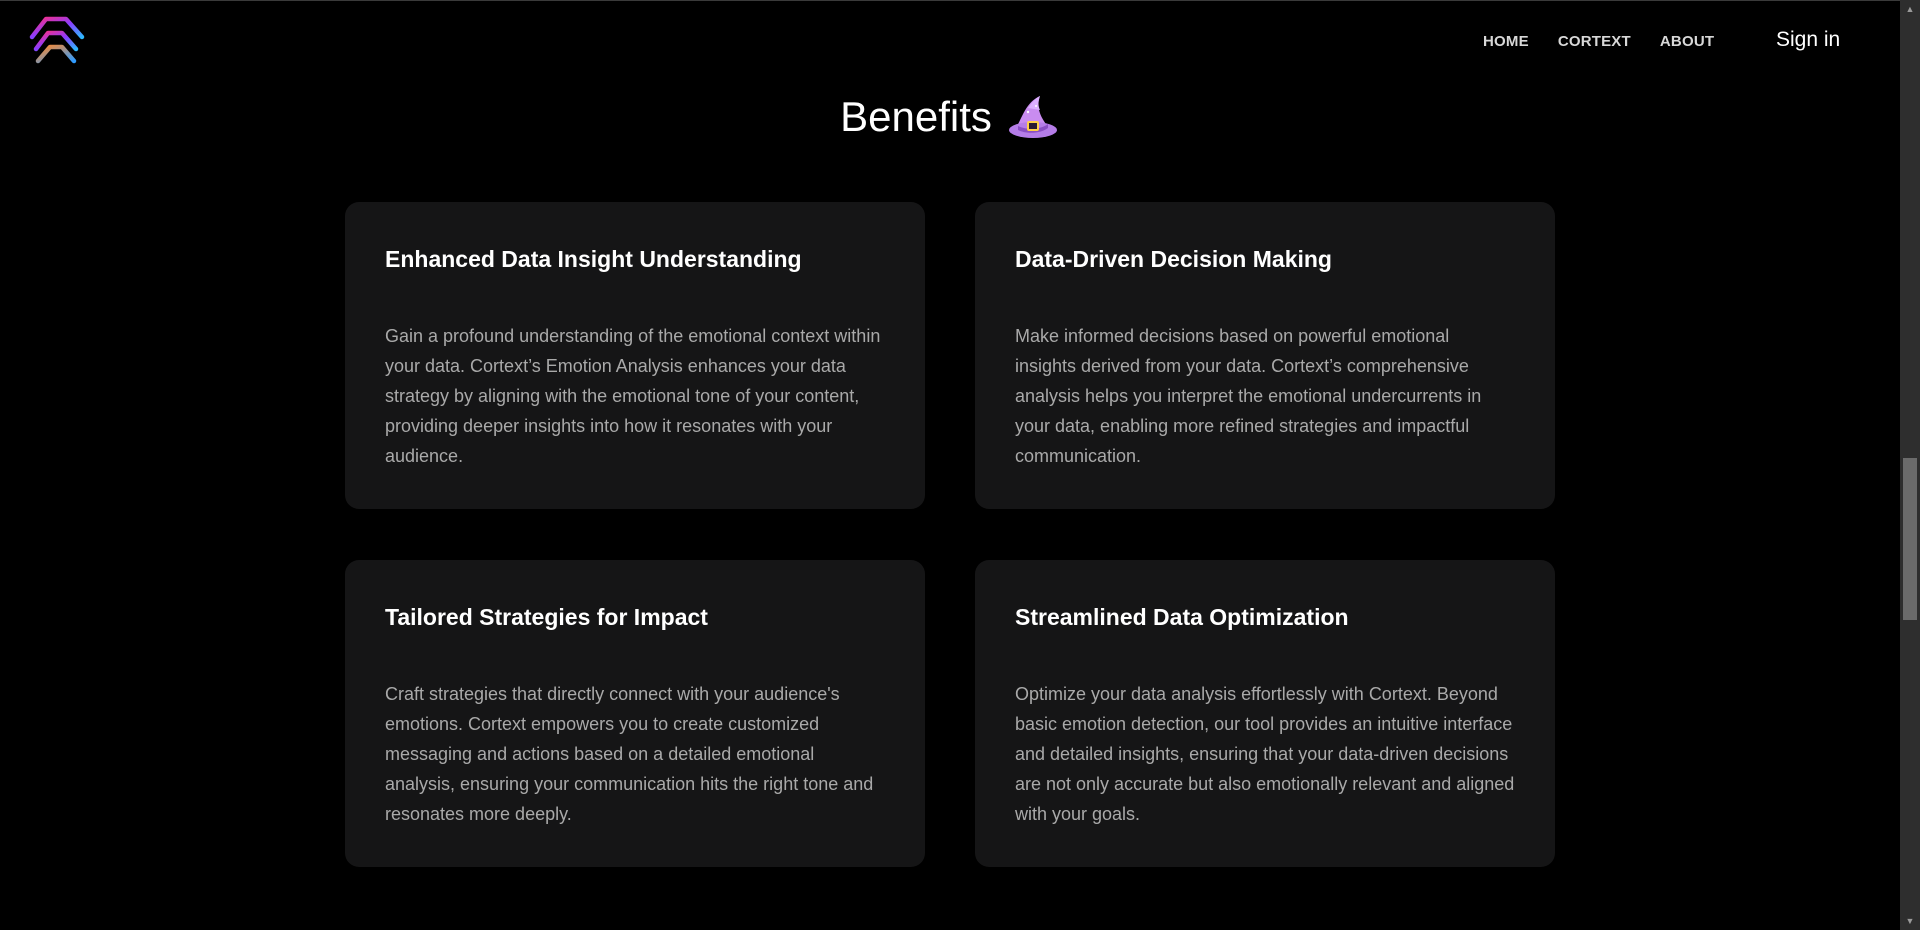 The height and width of the screenshot is (930, 1920). I want to click on benefit-card-title: Streamlined Data Optimization, so click(1182, 617).